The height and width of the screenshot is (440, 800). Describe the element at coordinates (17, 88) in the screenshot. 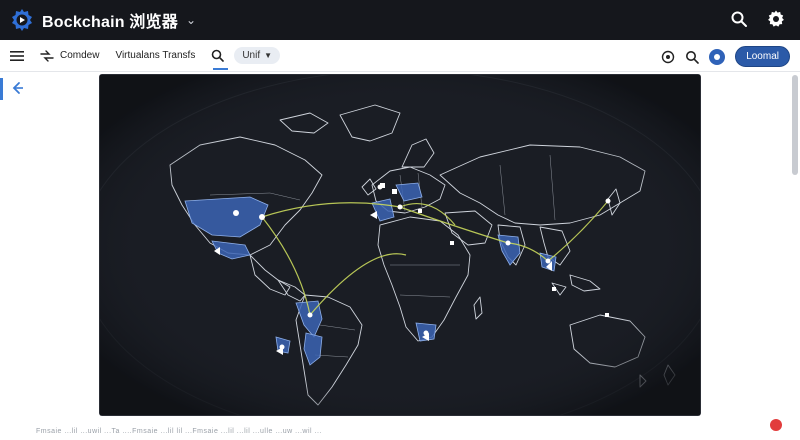

I see `arrow-left-icon` at that location.